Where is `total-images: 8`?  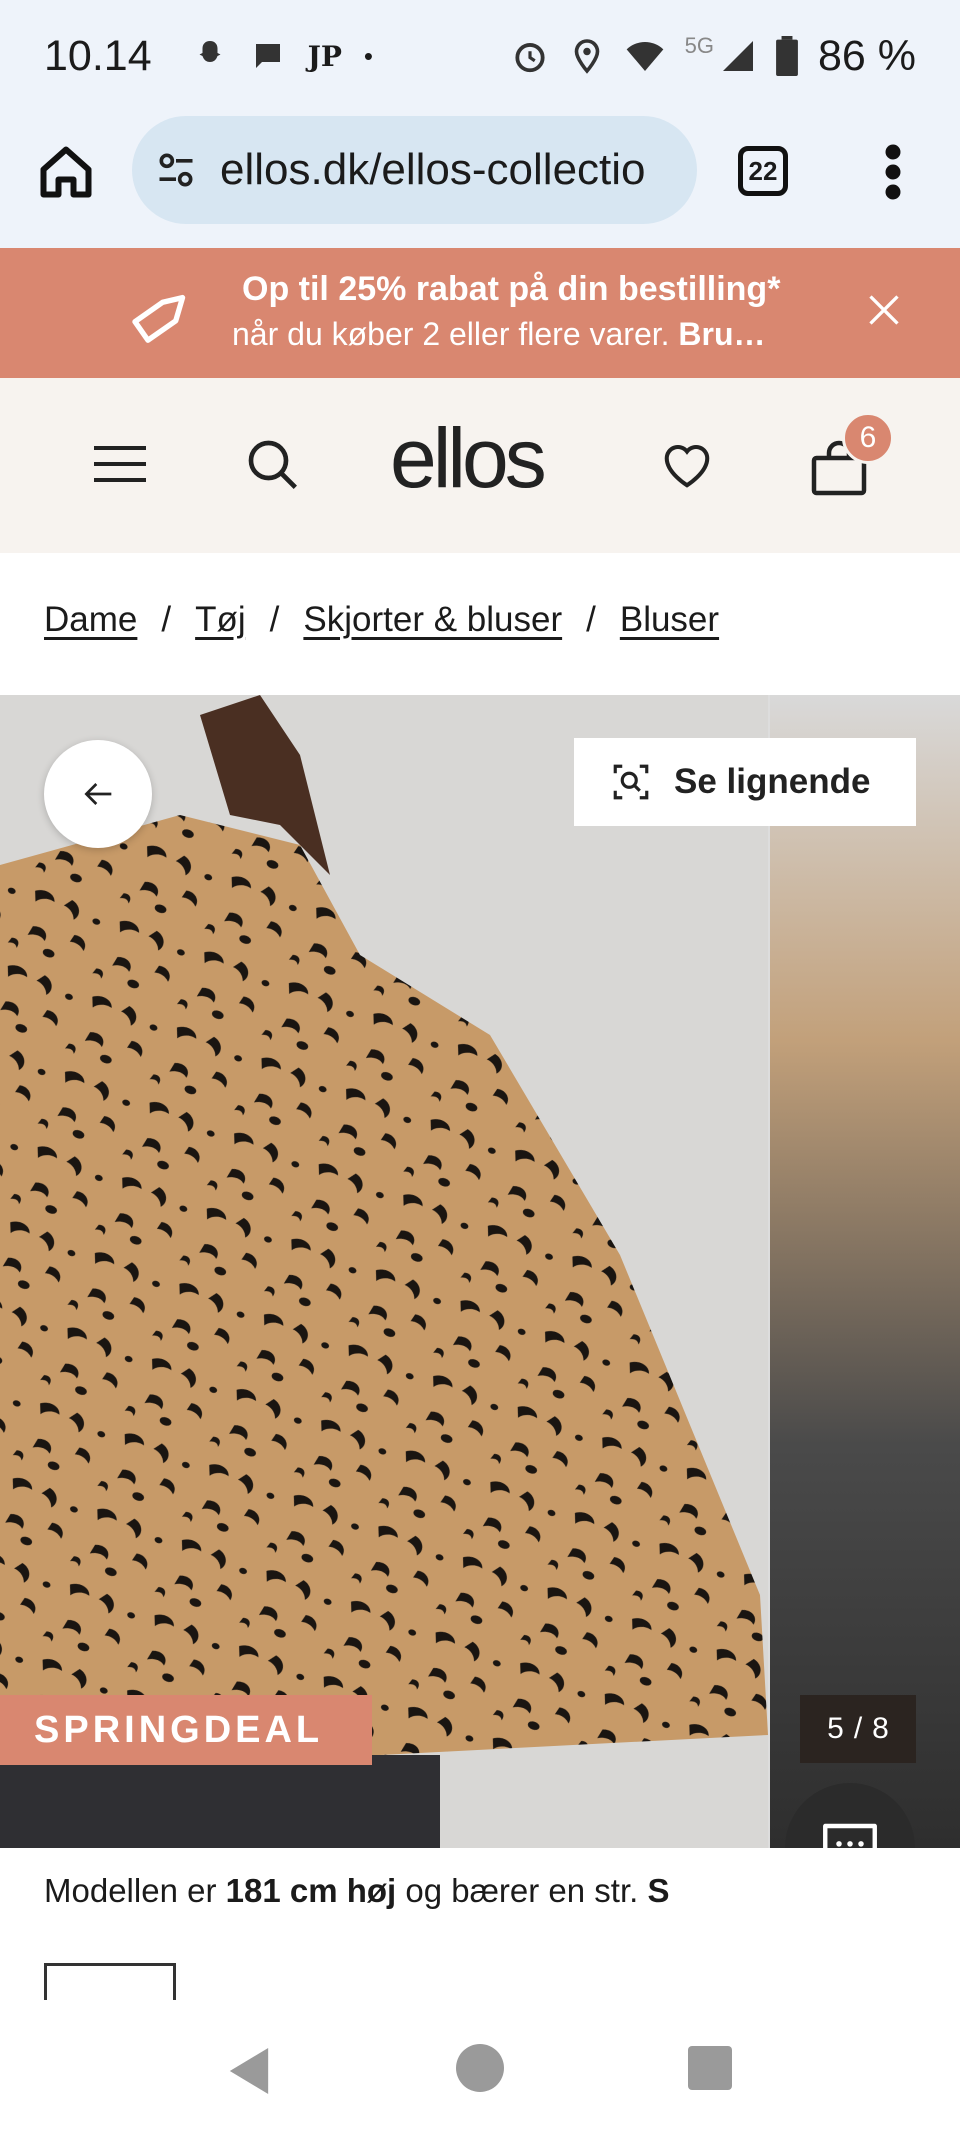
total-images: 8 is located at coordinates (880, 1728).